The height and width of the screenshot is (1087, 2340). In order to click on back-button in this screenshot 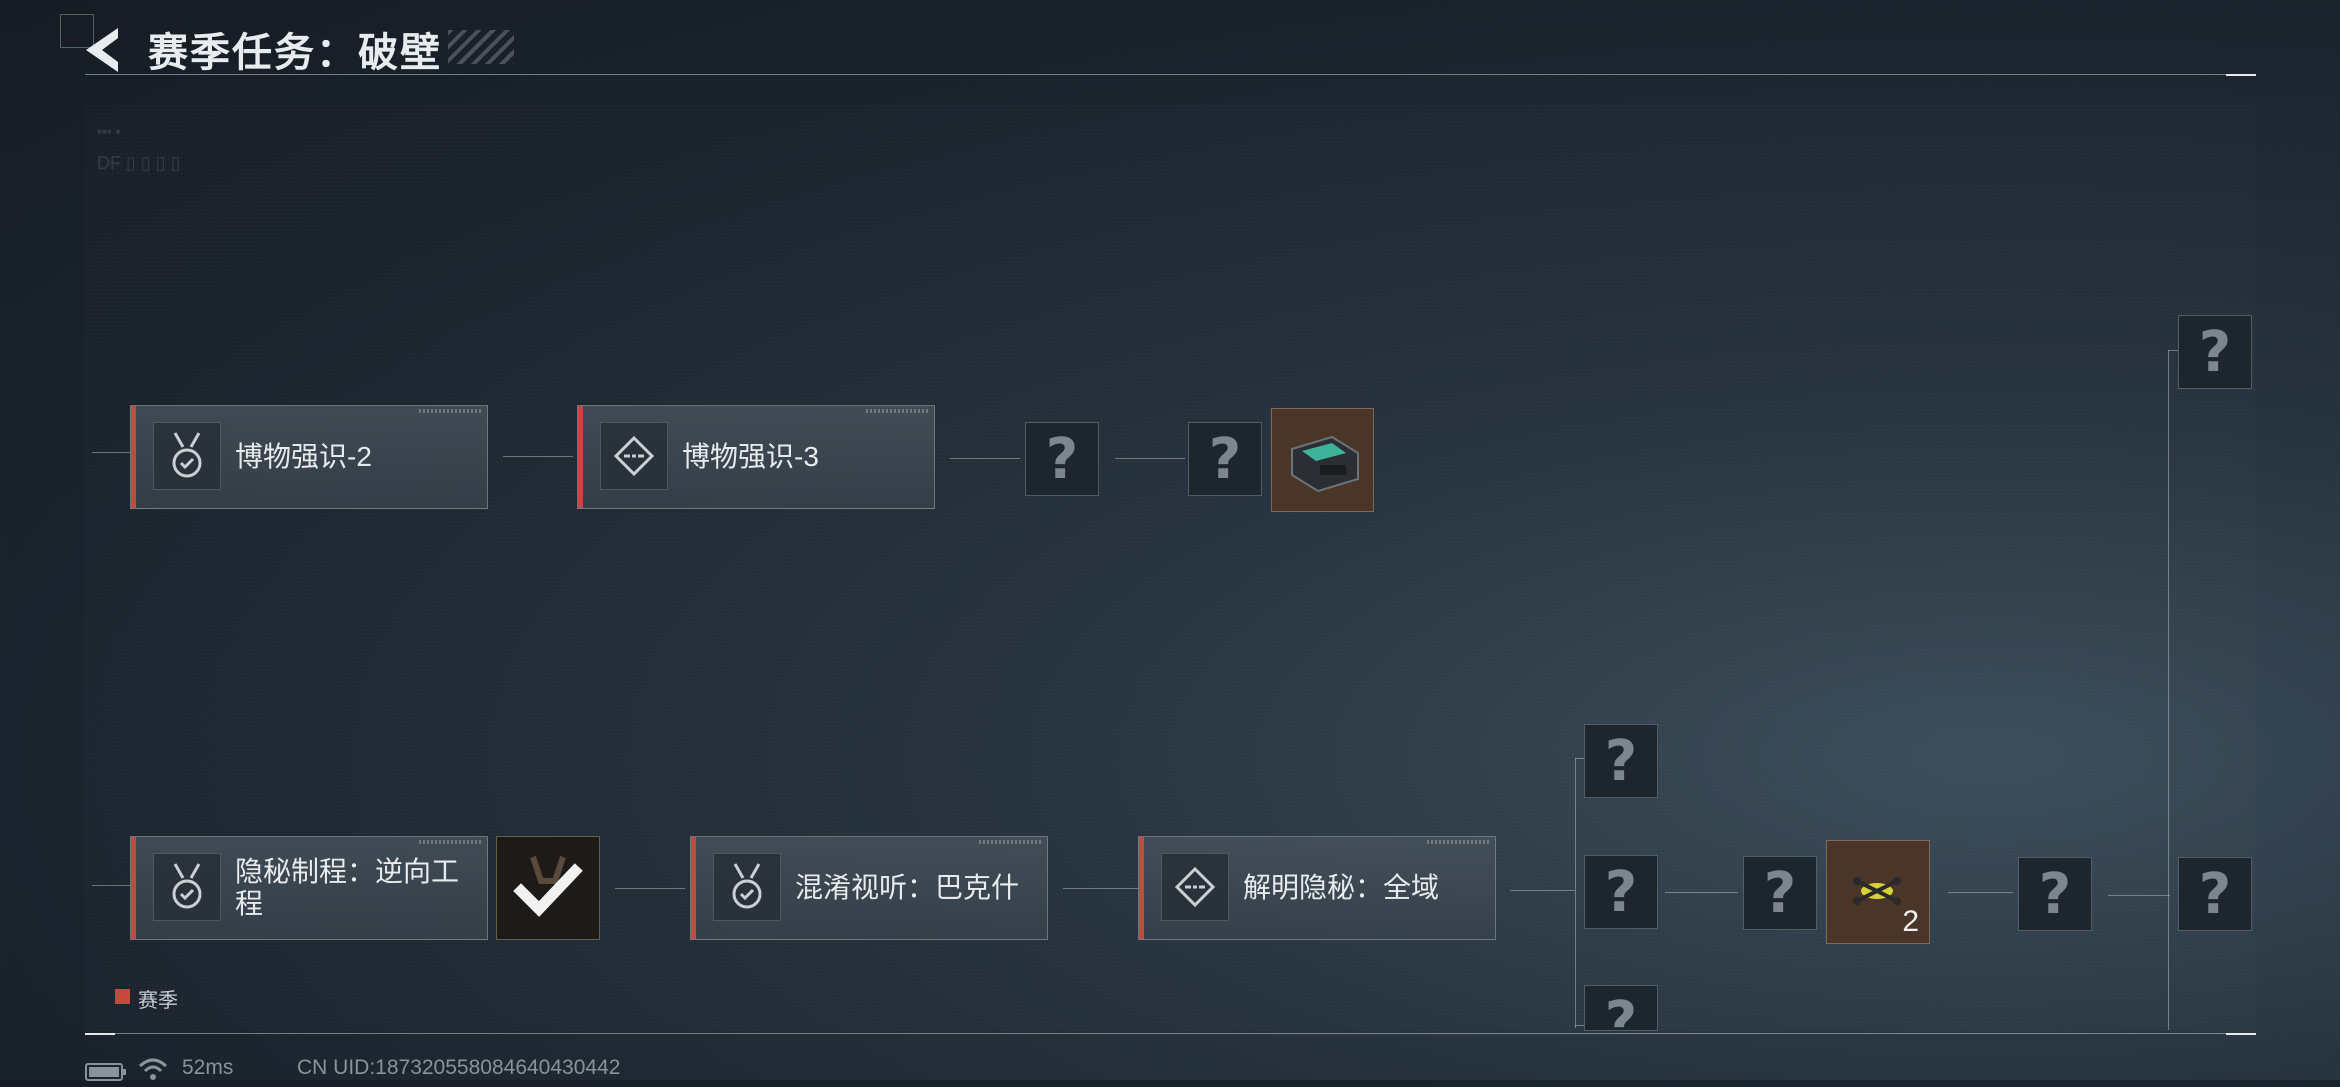, I will do `click(104, 50)`.